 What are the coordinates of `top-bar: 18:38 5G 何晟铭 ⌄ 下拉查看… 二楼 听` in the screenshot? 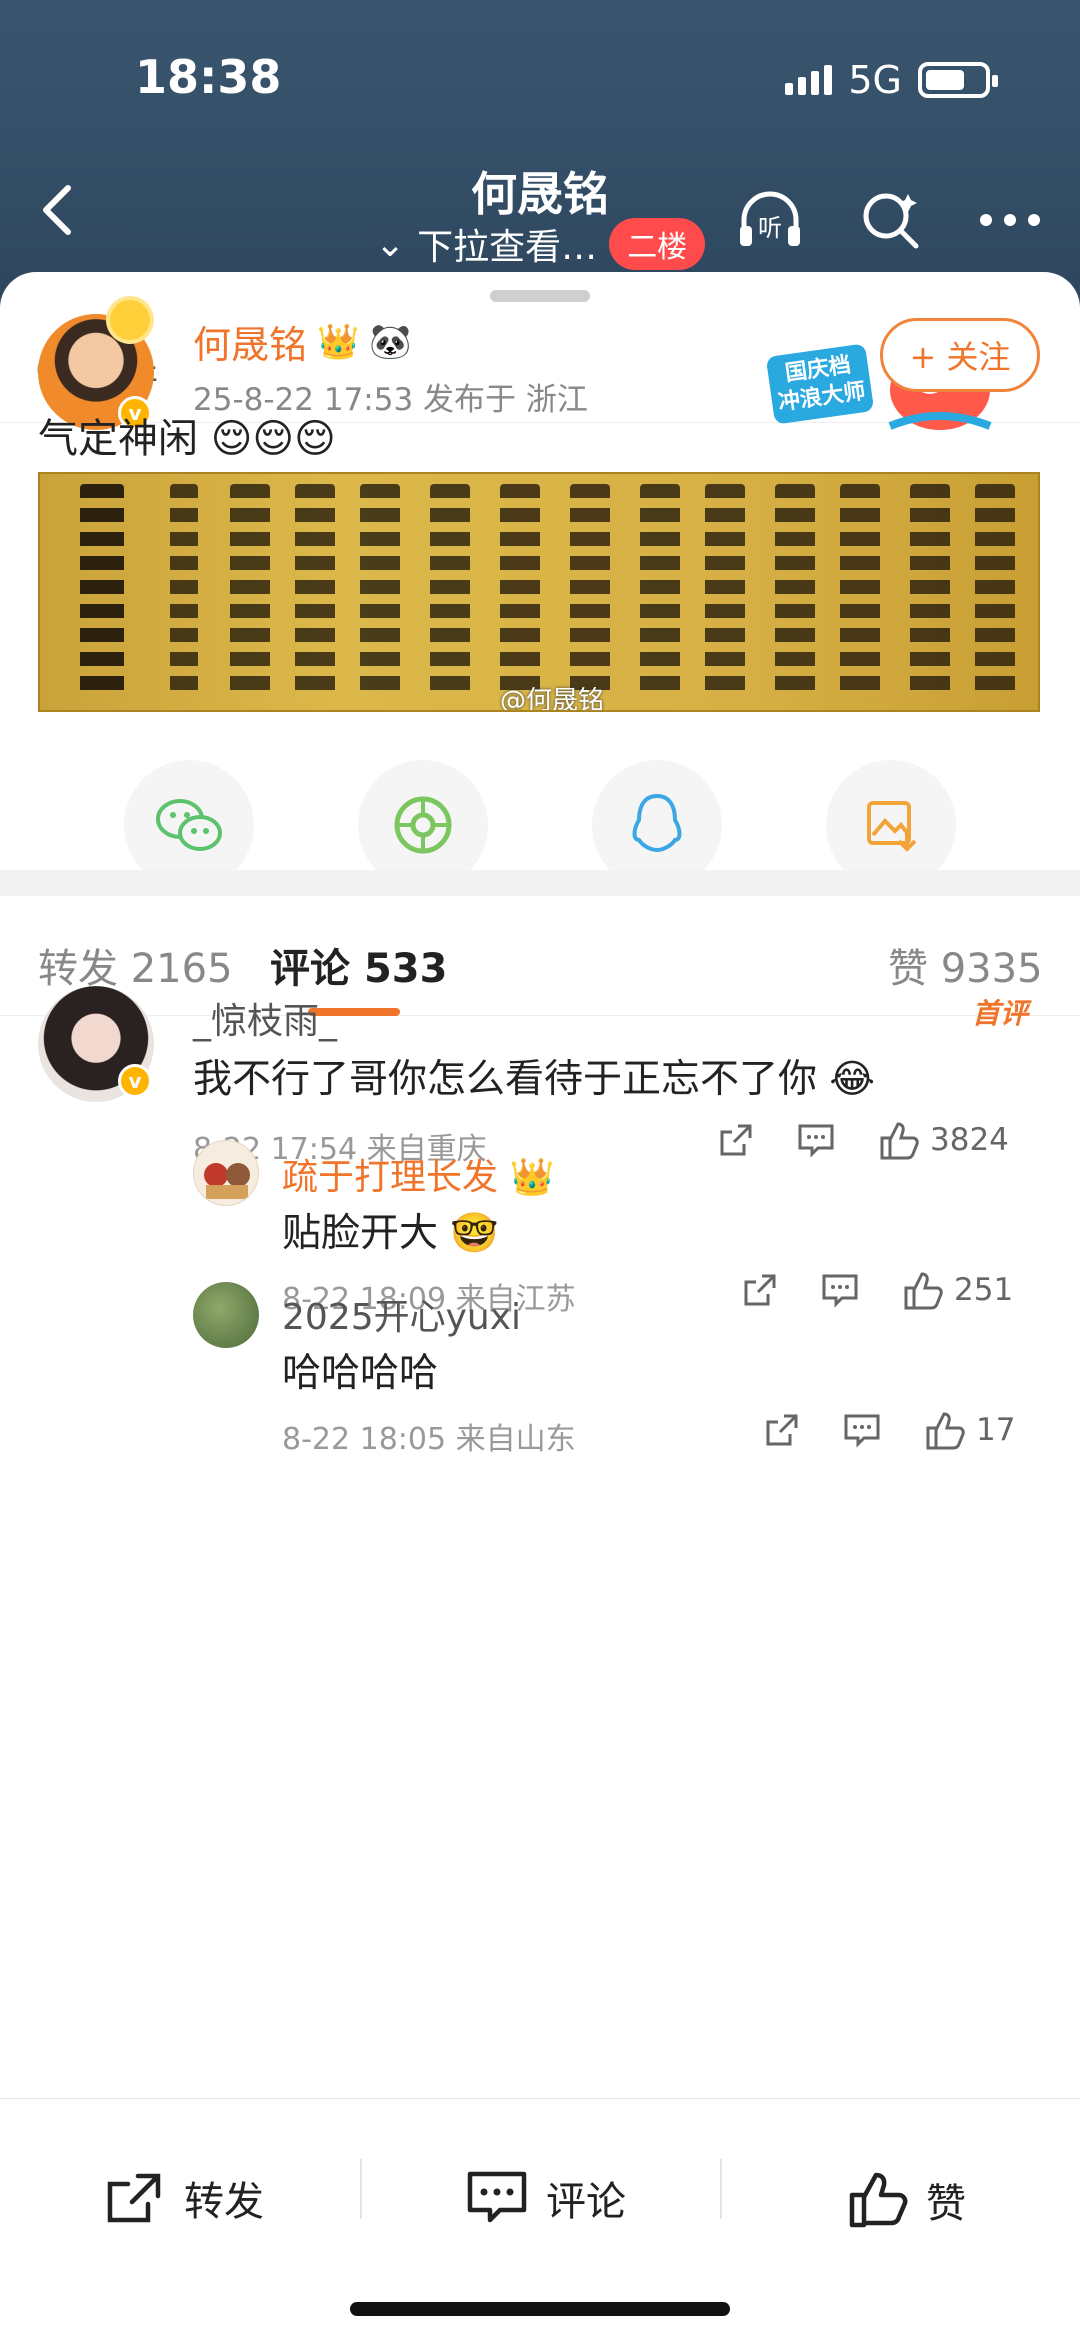 It's located at (540, 150).